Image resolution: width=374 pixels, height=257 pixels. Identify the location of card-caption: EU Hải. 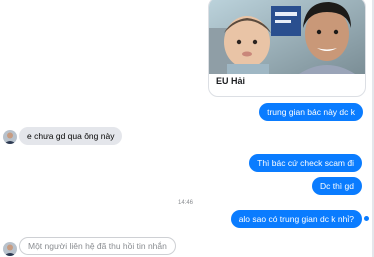
(231, 81).